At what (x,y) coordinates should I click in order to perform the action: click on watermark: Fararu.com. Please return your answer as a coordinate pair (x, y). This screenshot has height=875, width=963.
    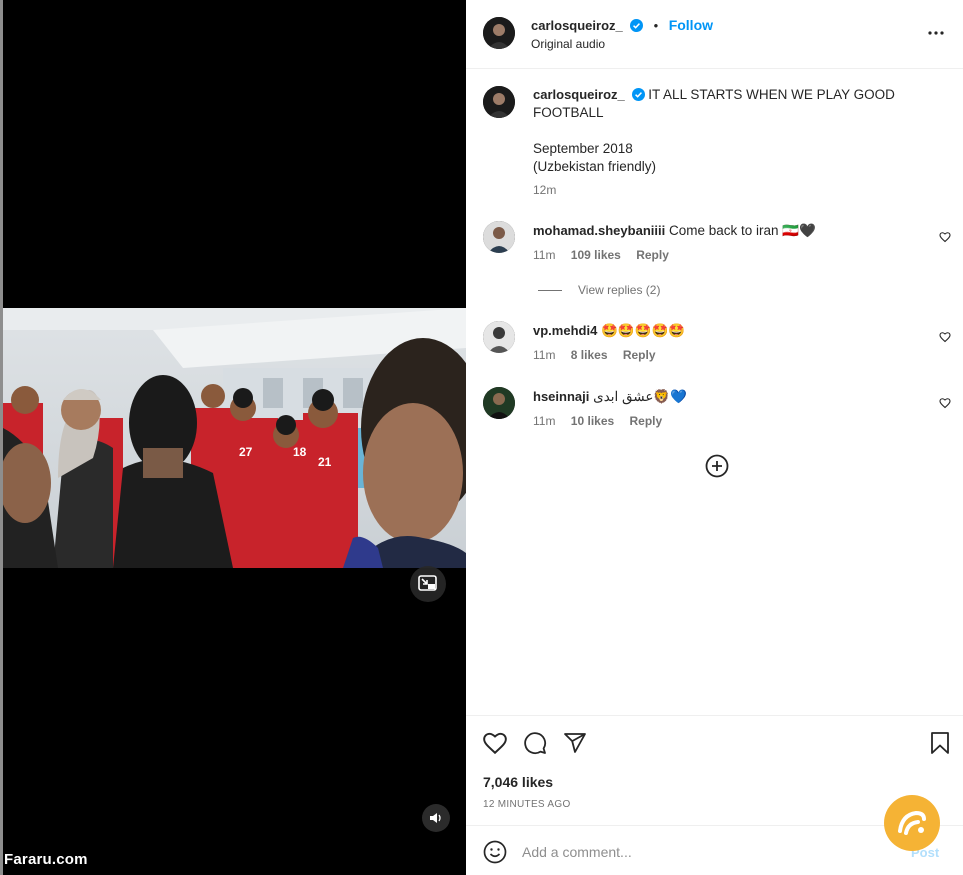
    Looking at the image, I should click on (46, 859).